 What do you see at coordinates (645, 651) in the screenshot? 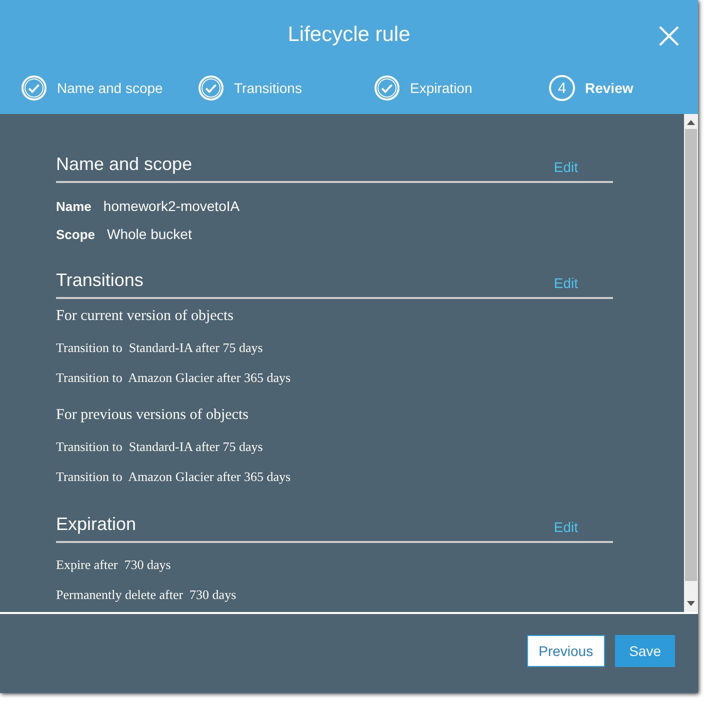
I see `save-button: Save` at bounding box center [645, 651].